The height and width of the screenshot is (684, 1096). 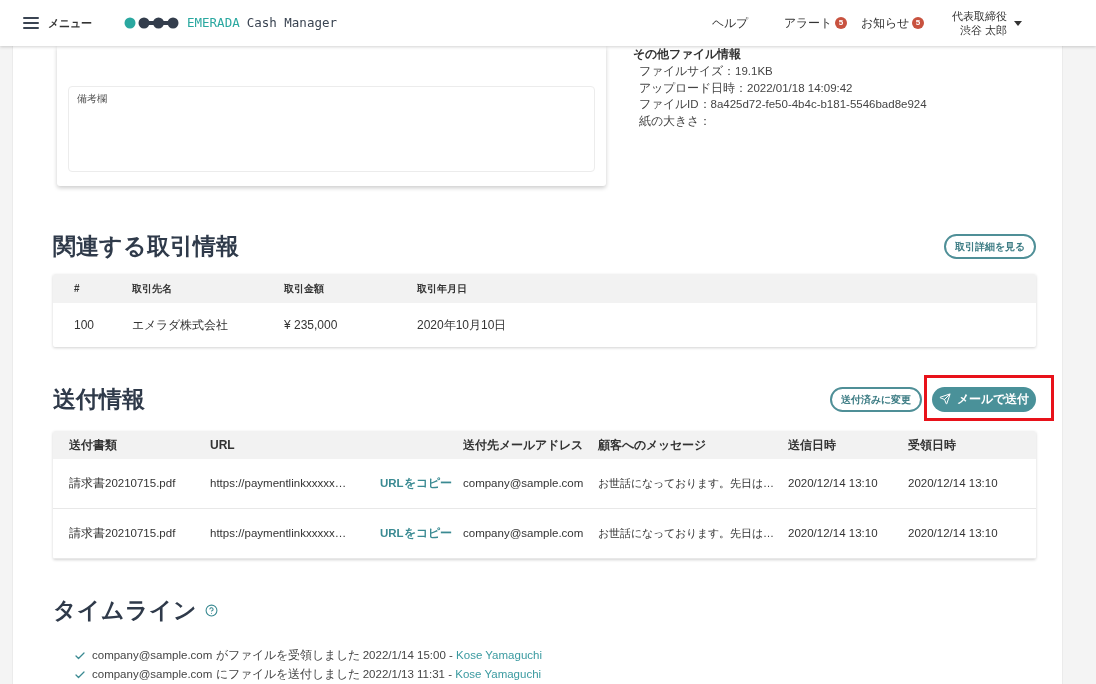 I want to click on nav-link: お知らせ 5, so click(x=892, y=23).